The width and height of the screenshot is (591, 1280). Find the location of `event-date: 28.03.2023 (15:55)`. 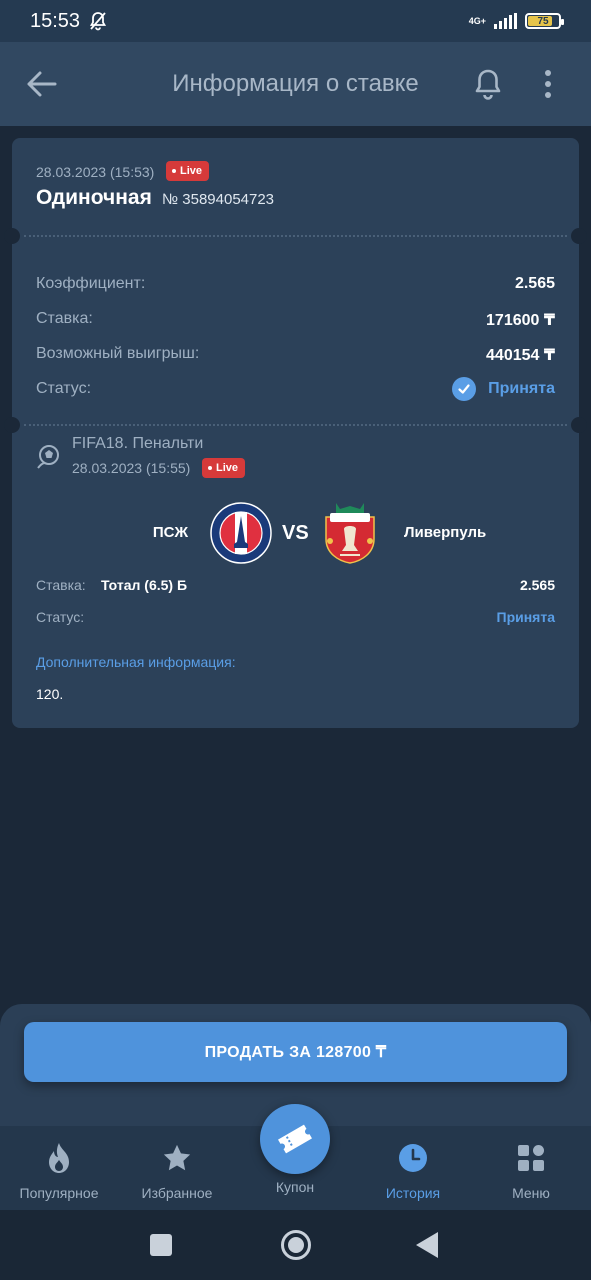

event-date: 28.03.2023 (15:55) is located at coordinates (131, 468).